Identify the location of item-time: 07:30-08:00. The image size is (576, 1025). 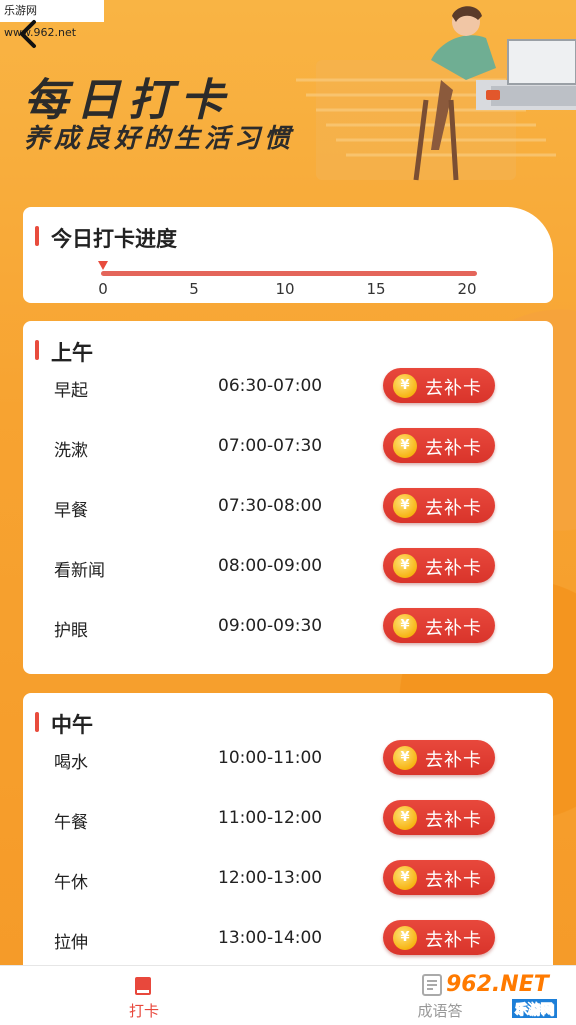
(270, 506).